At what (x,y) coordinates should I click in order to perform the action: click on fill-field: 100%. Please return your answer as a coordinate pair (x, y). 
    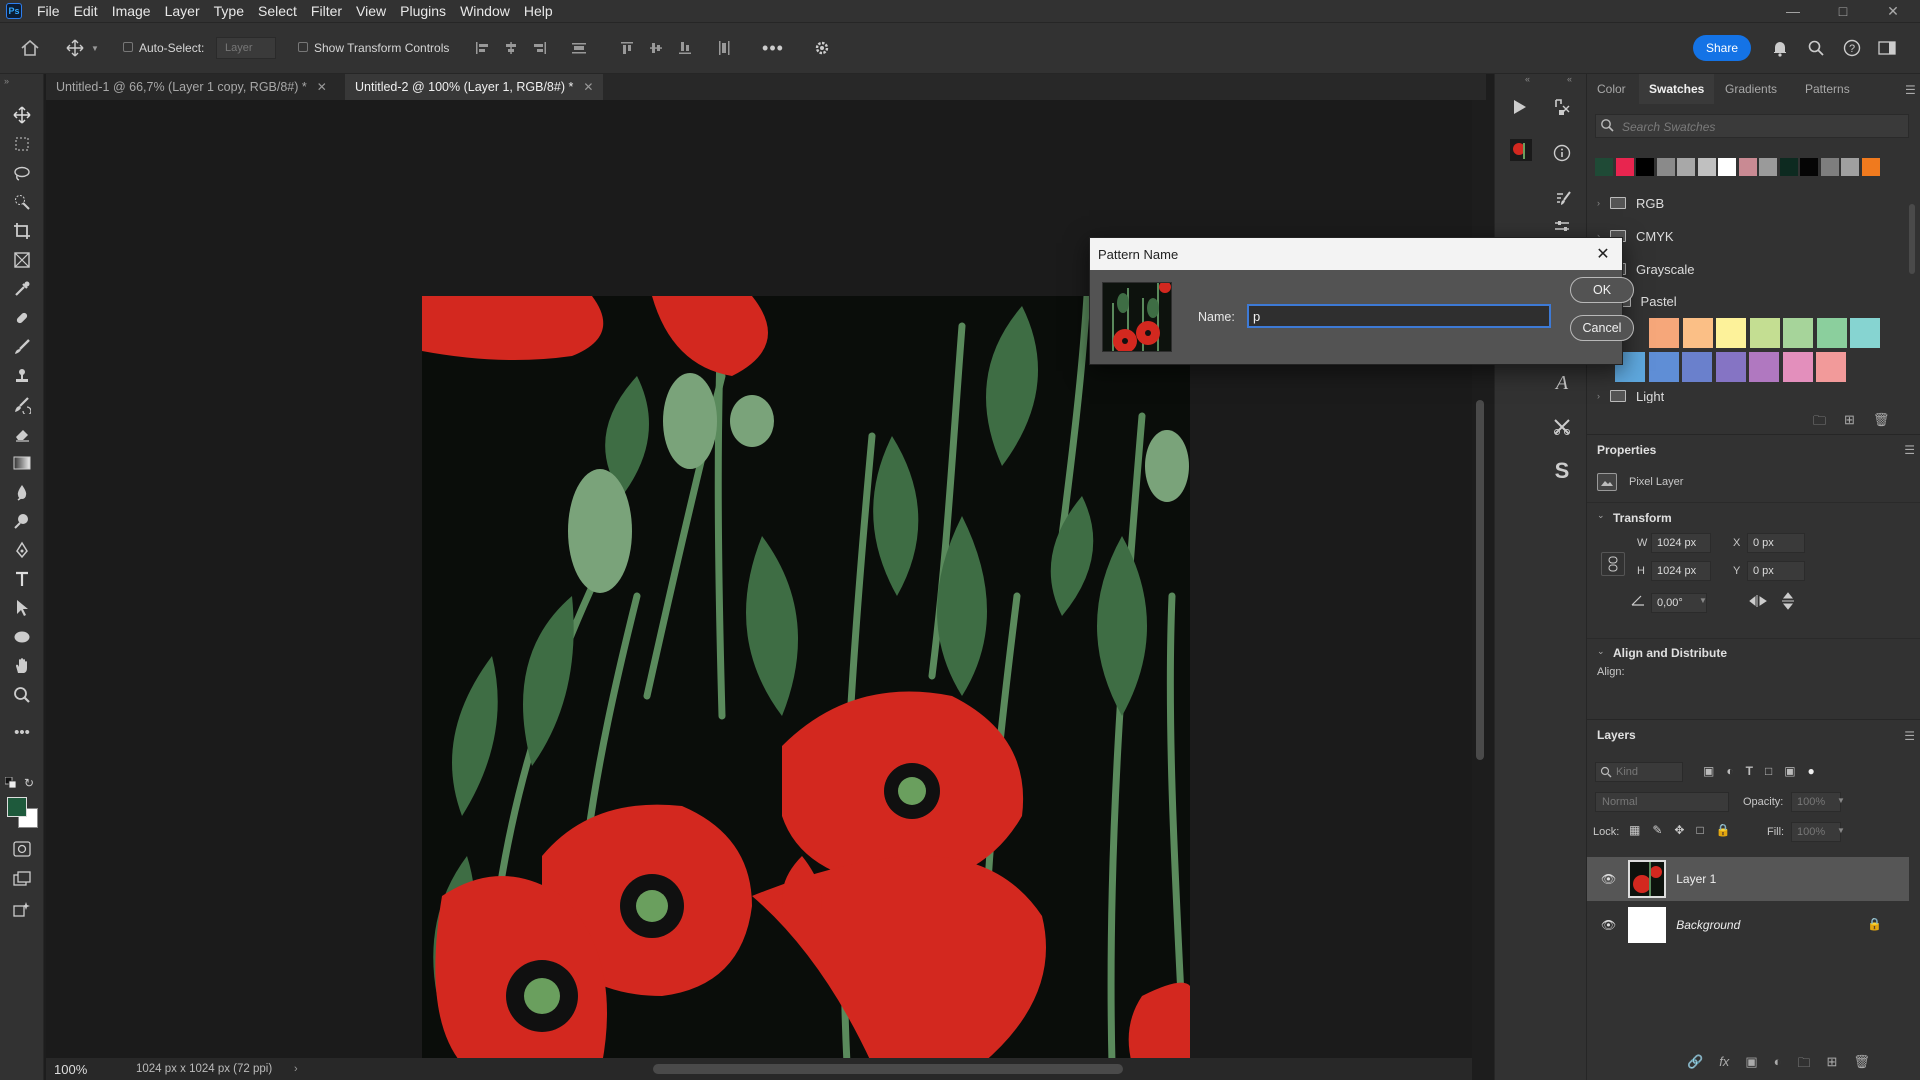
    Looking at the image, I should click on (1816, 832).